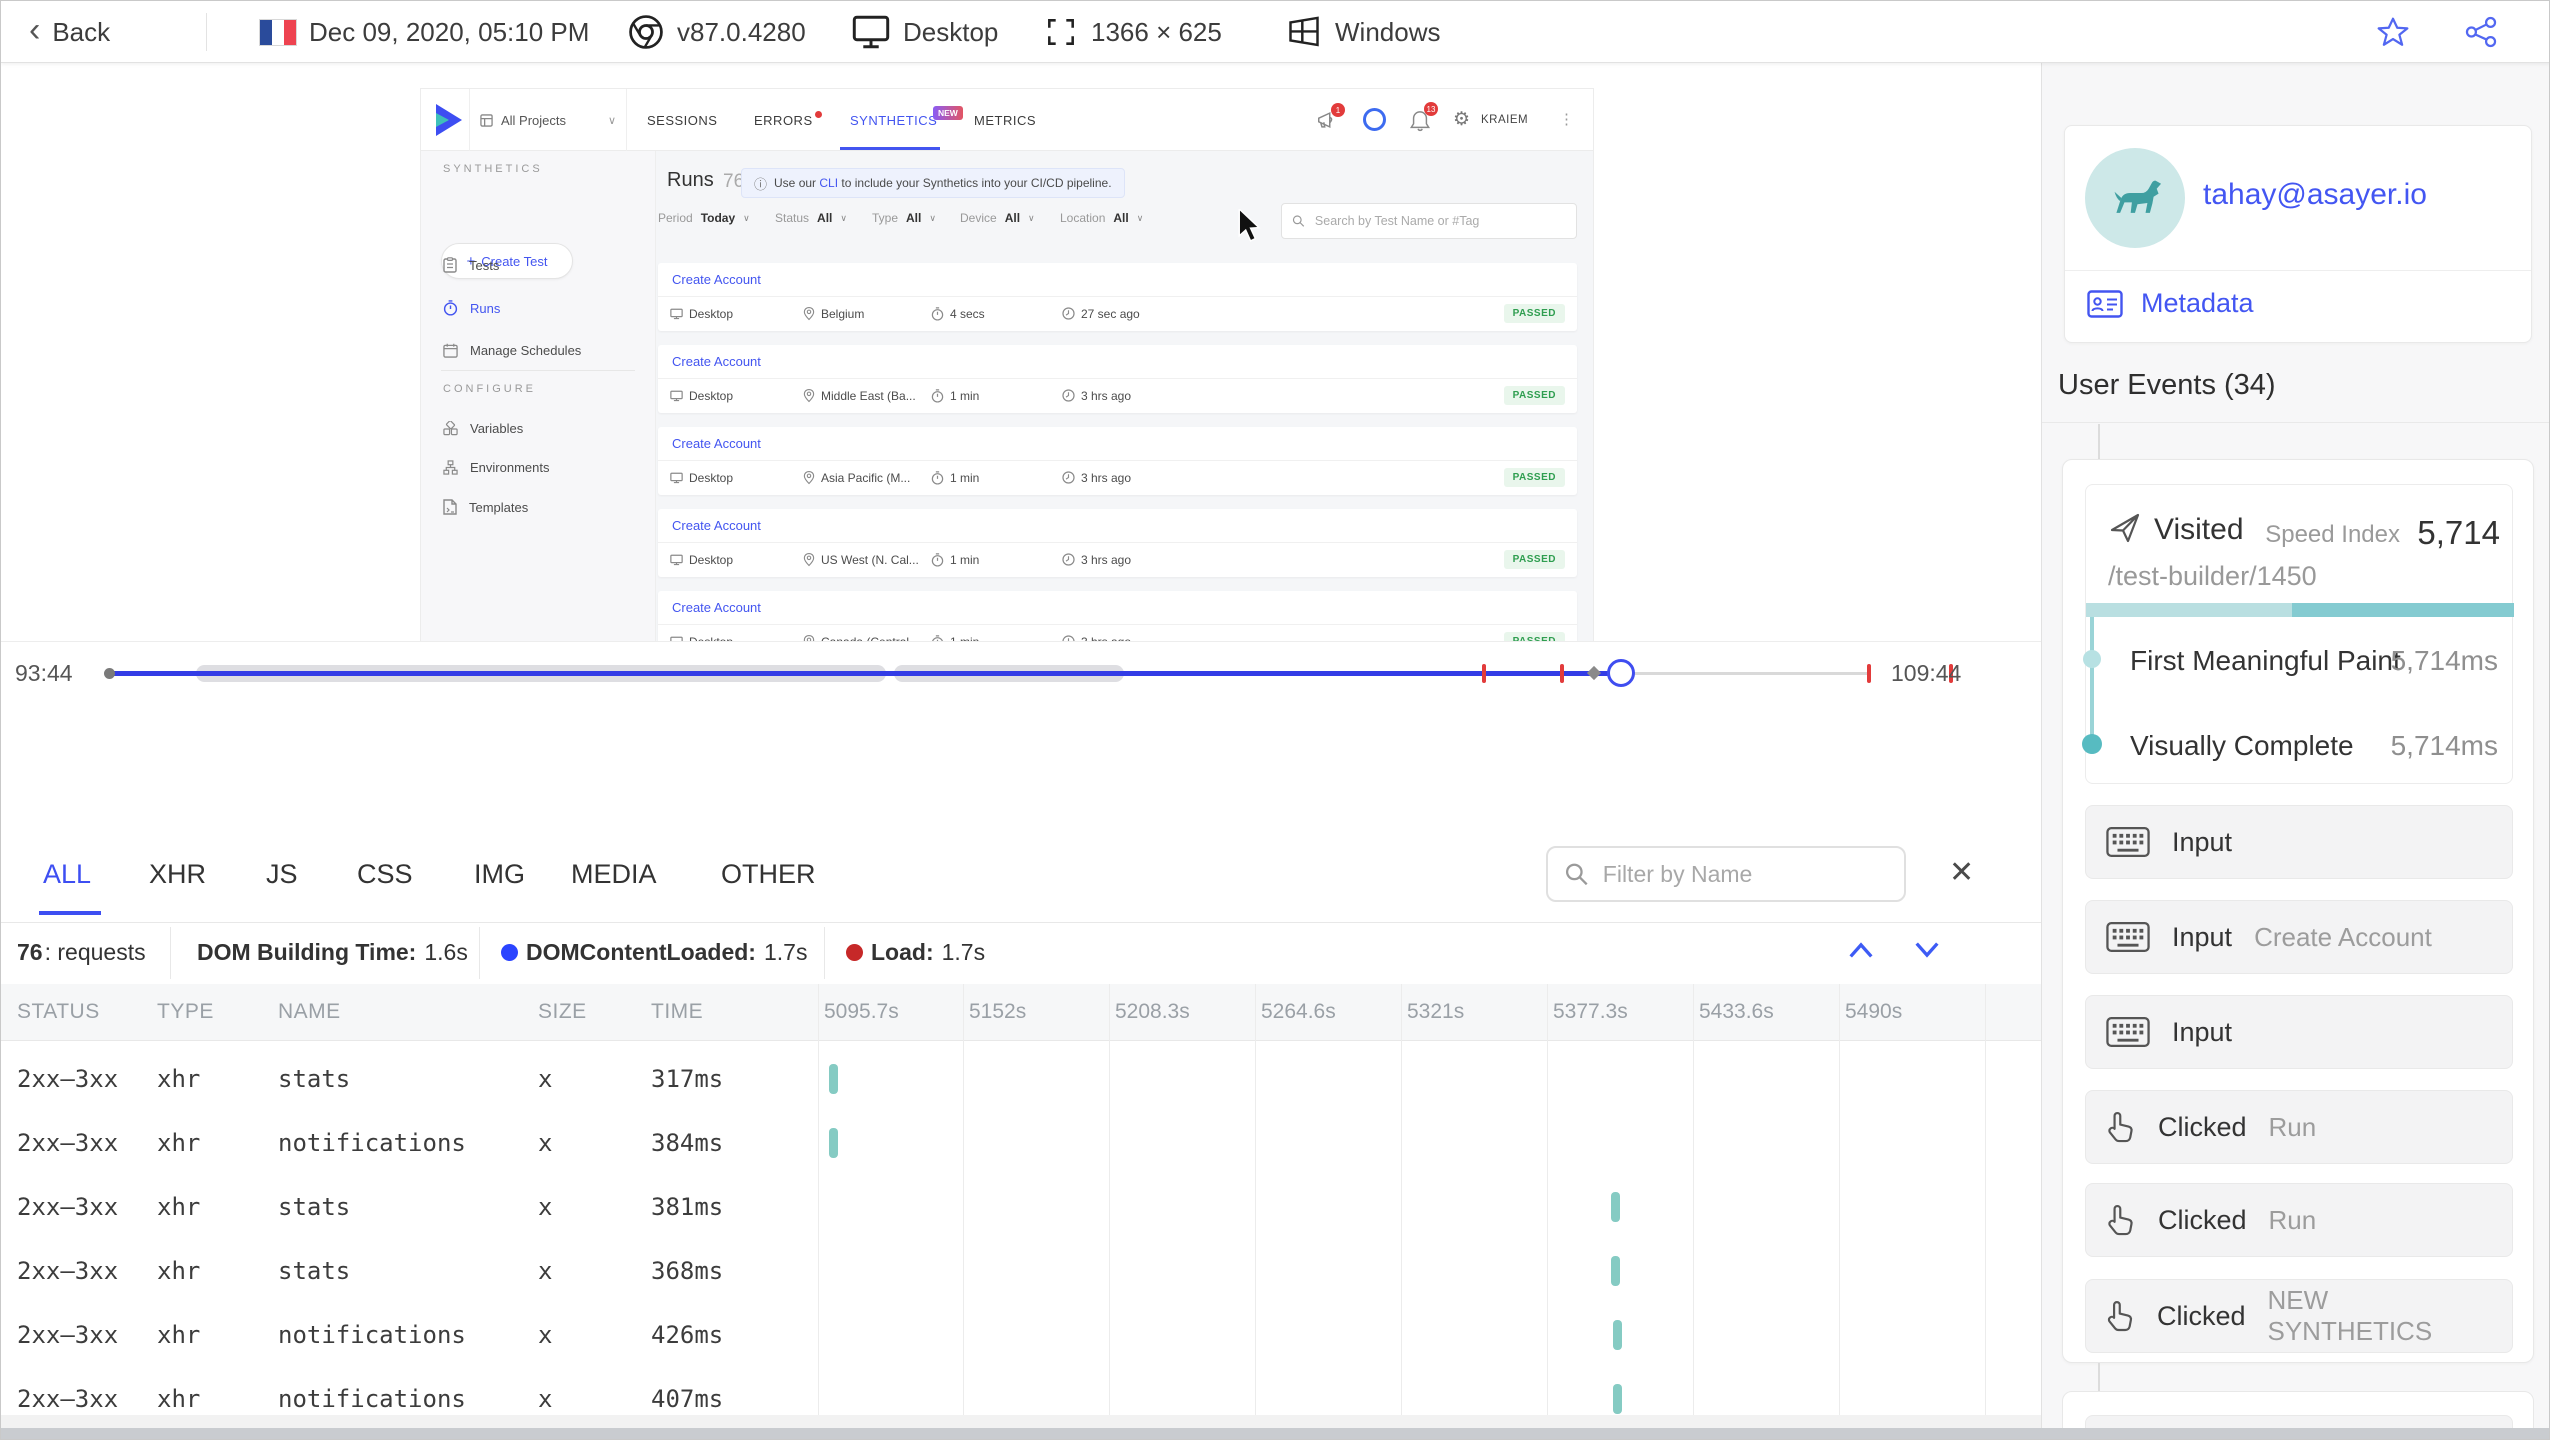 The image size is (2550, 1440). Describe the element at coordinates (1874, 1011) in the screenshot. I see `waterfall-time-tick: 5490s` at that location.